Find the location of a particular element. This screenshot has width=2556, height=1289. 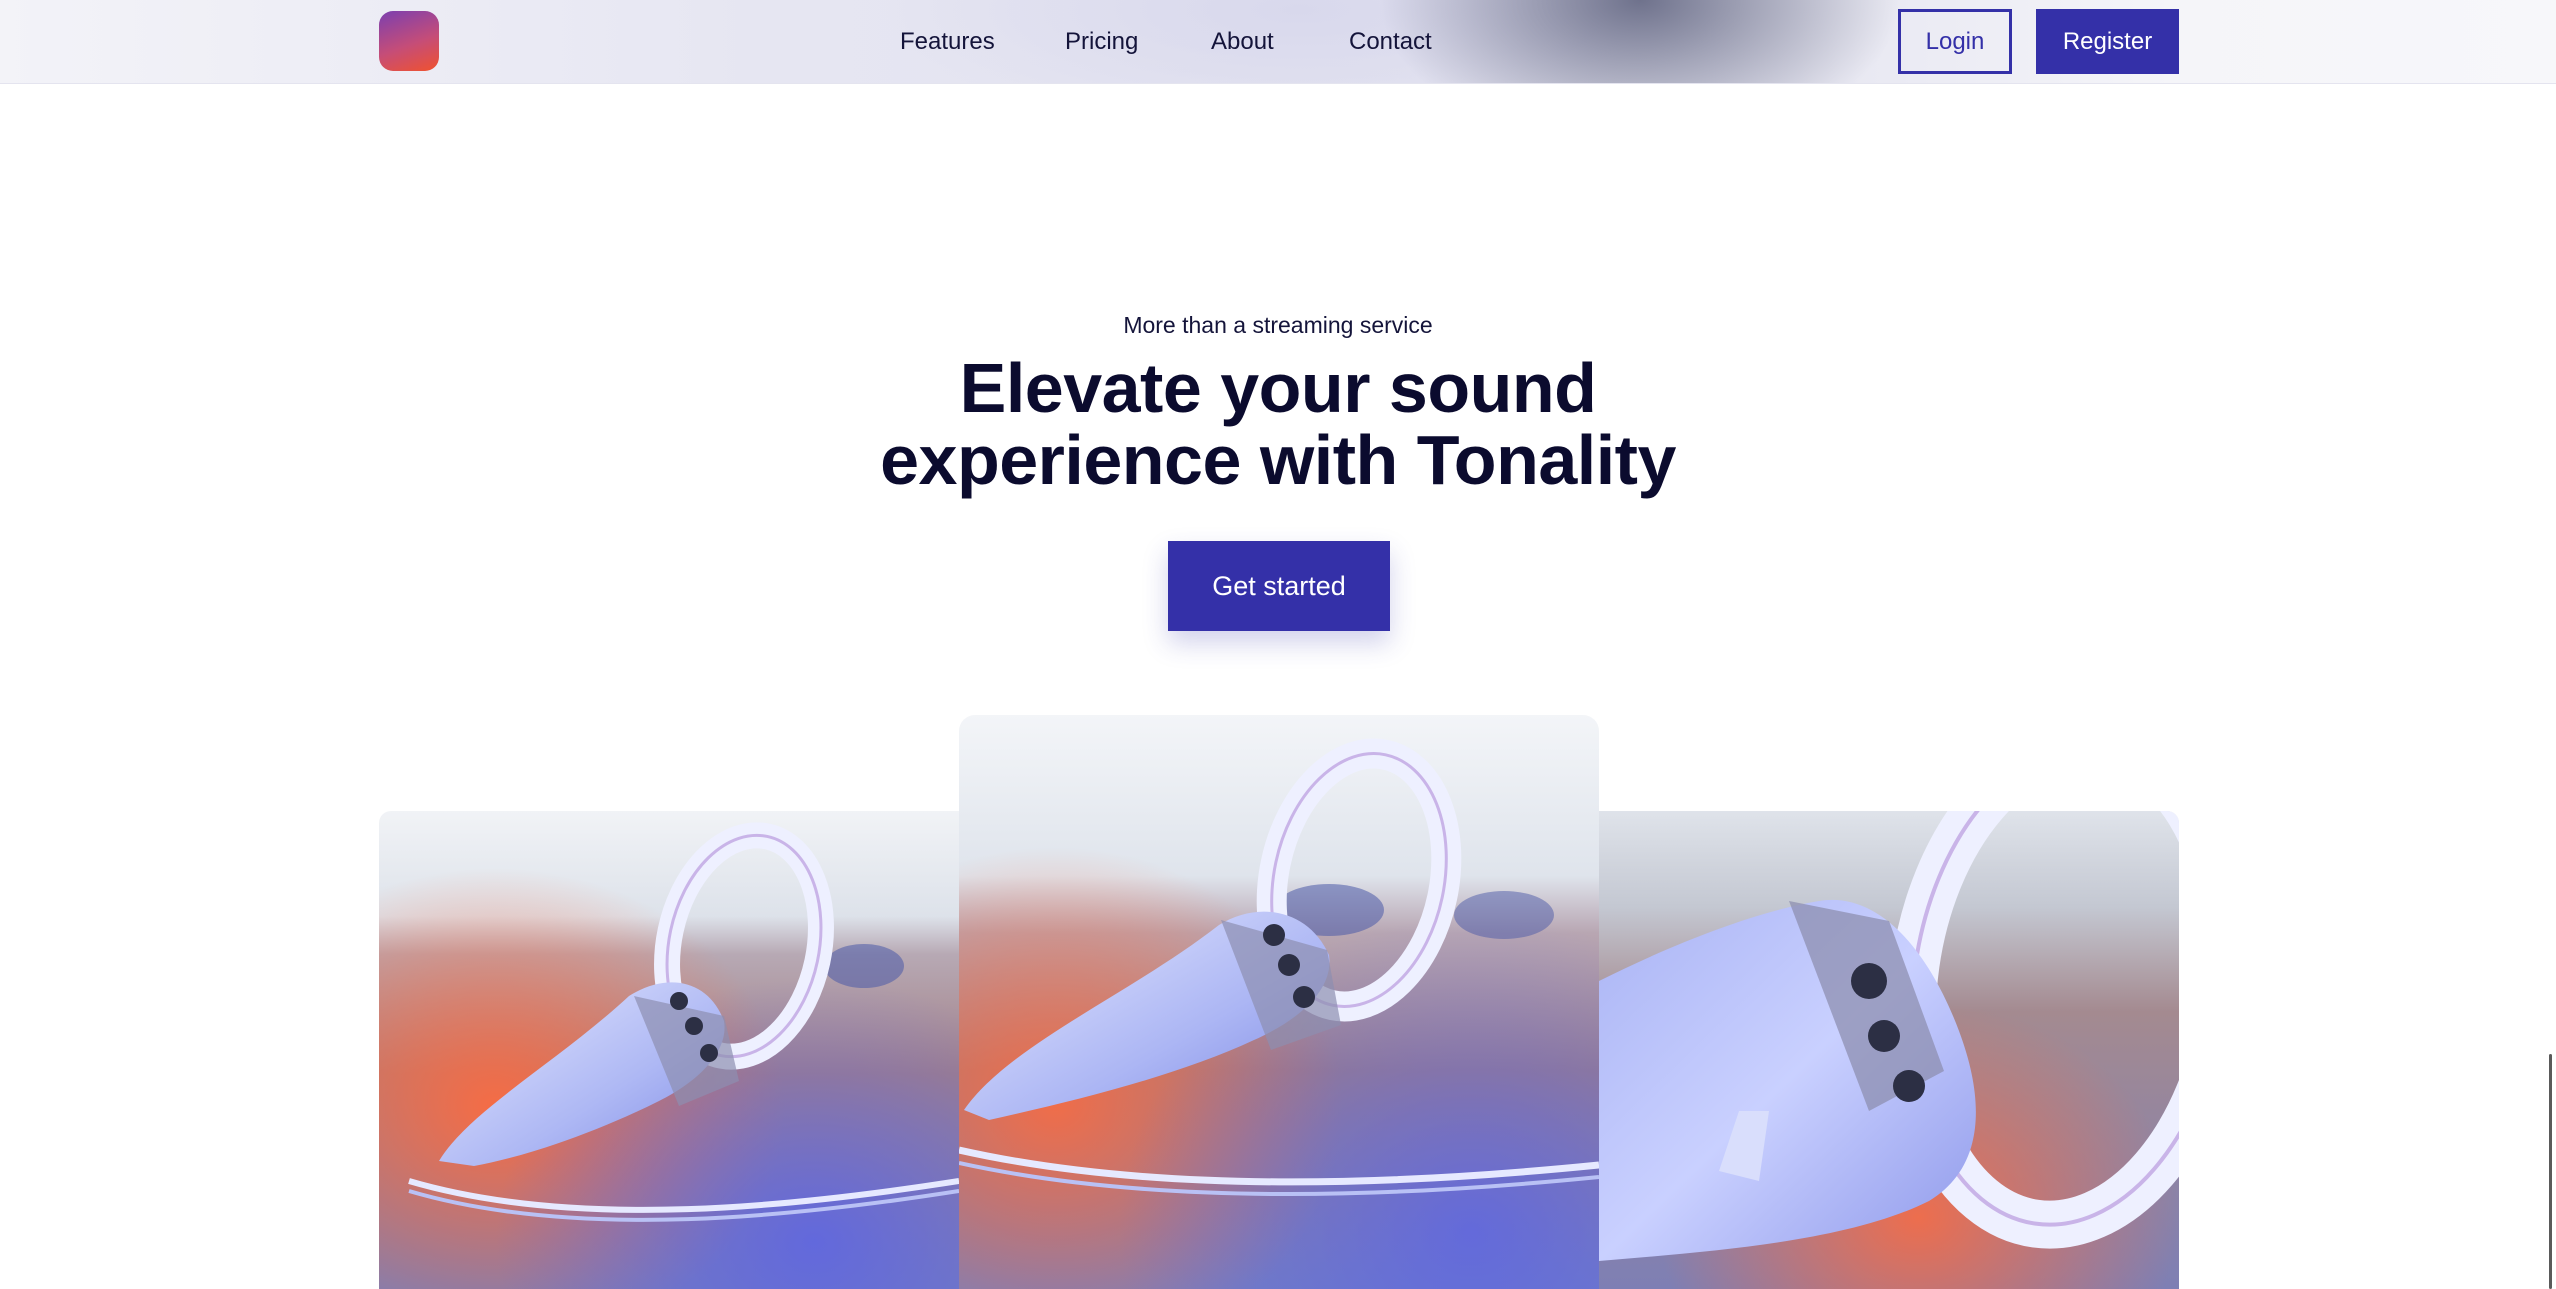

gallery-photo-right is located at coordinates (1889, 1050).